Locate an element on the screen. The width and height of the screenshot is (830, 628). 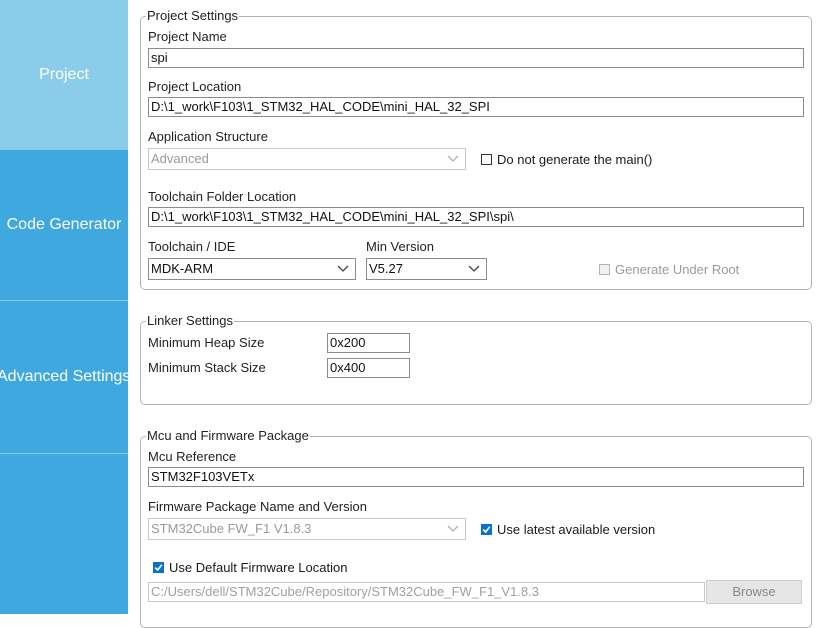
min-heap-size-label: Minimum Heap Size is located at coordinates (206, 342).